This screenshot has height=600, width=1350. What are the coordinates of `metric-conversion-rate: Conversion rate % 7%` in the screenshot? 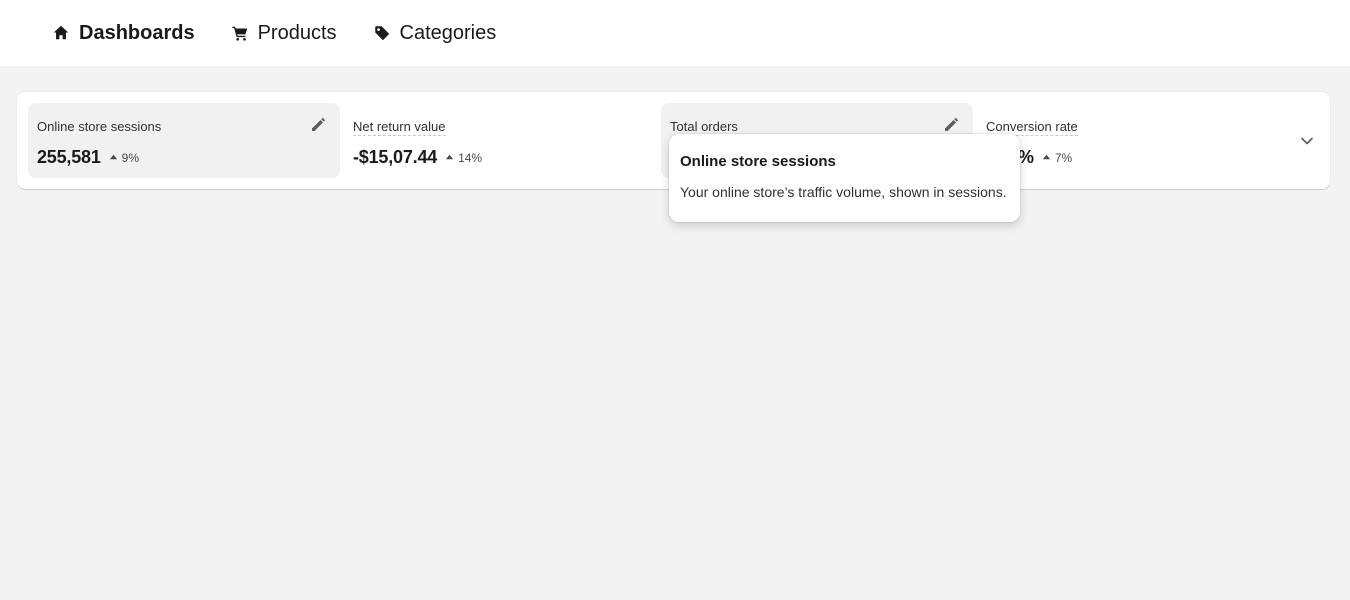 It's located at (1133, 140).